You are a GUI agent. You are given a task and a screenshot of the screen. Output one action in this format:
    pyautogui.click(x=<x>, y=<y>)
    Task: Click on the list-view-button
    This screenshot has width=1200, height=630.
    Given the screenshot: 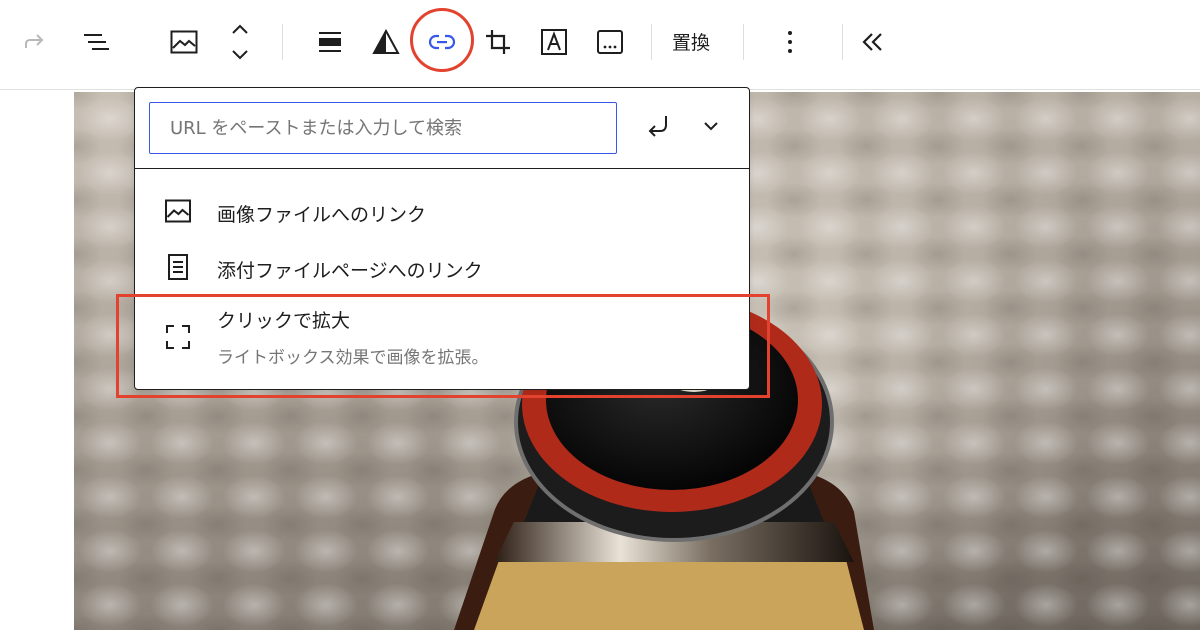 What is the action you would take?
    pyautogui.click(x=96, y=42)
    